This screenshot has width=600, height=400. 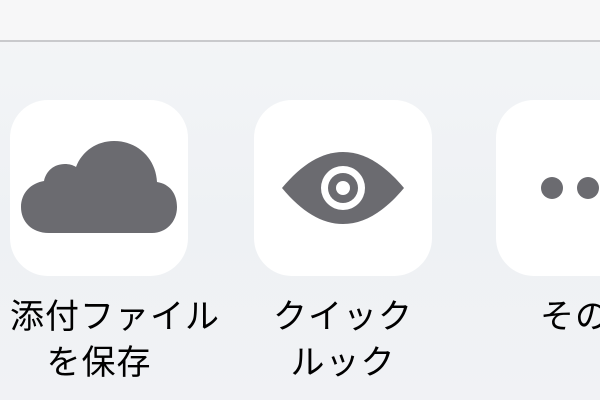 What do you see at coordinates (115, 317) in the screenshot?
I see `save-attachment-label-line1: 添付ファイル` at bounding box center [115, 317].